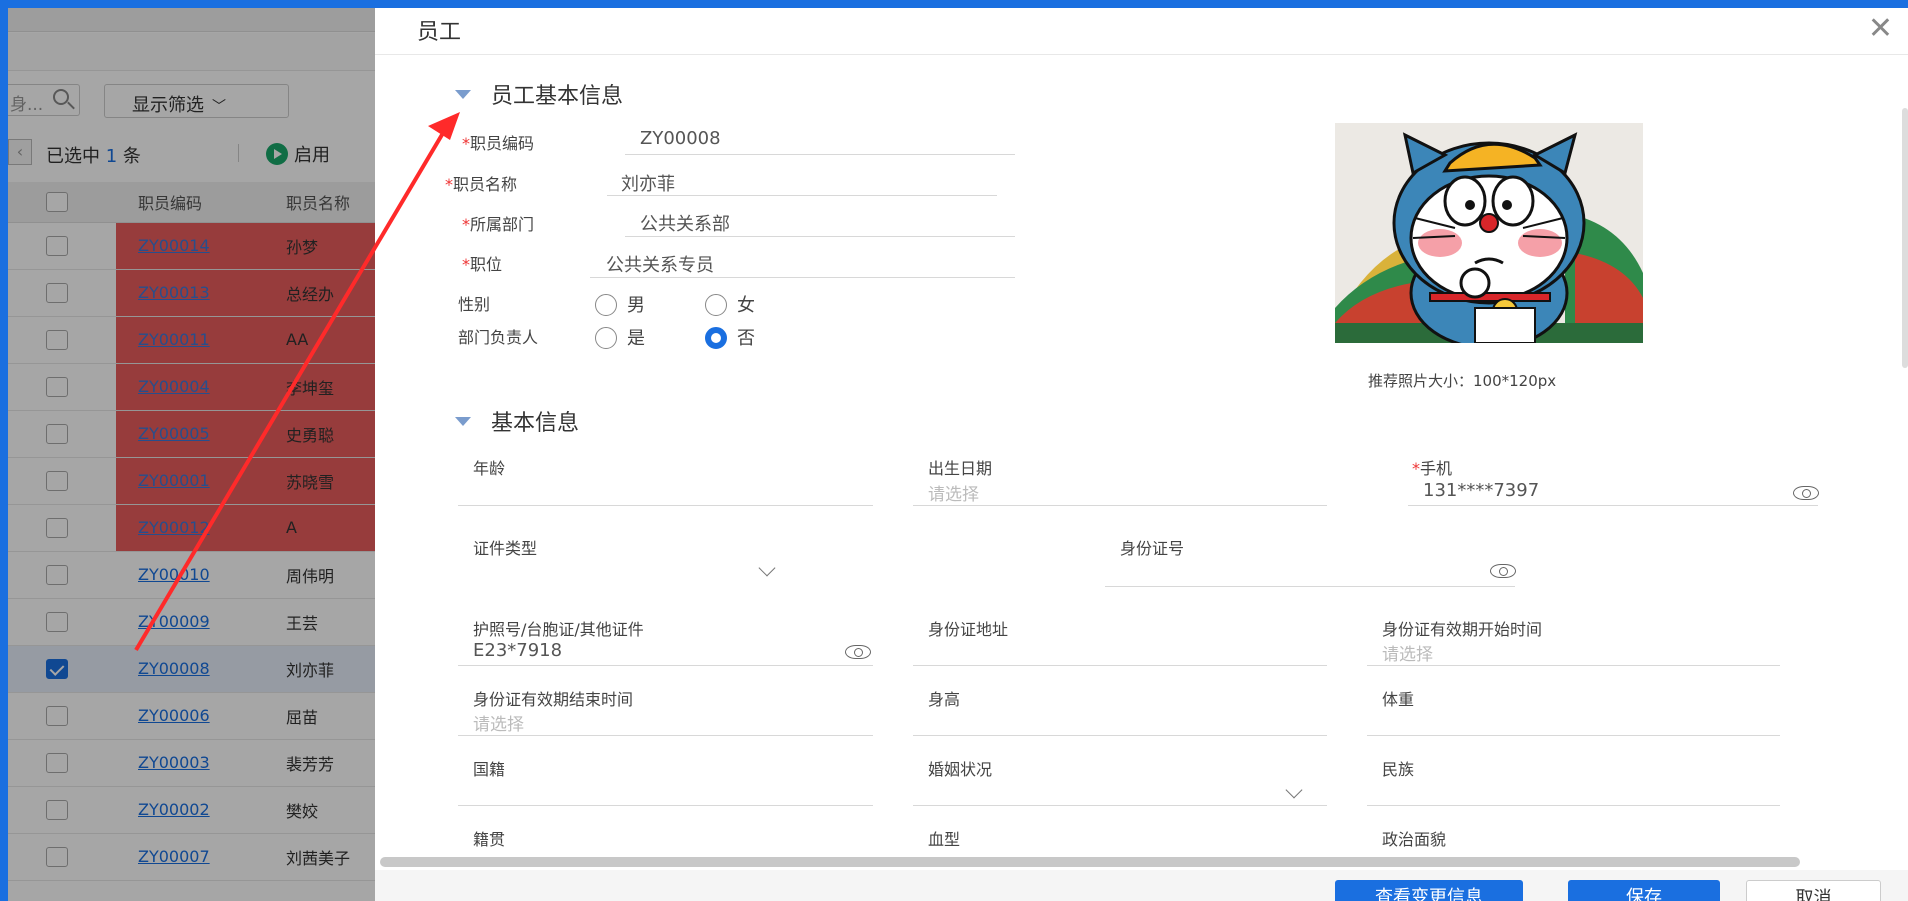 The width and height of the screenshot is (1908, 901). I want to click on vertical-scrollbar, so click(1905, 238).